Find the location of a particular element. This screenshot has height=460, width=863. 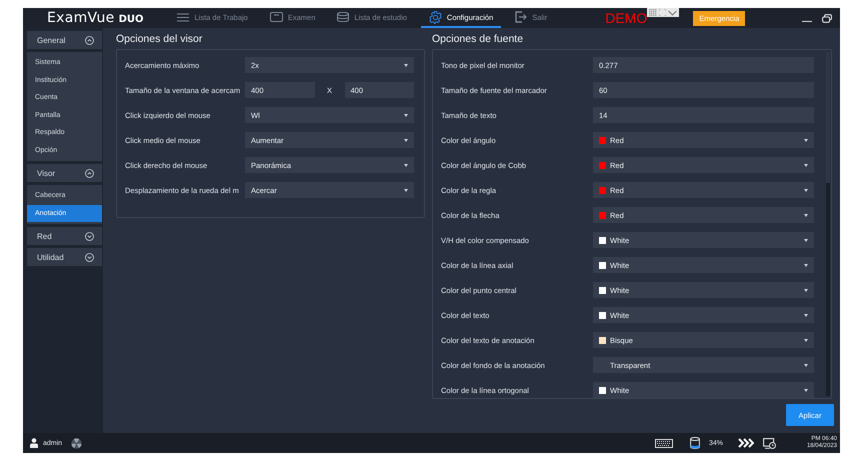

keyboard-icon is located at coordinates (663, 443).